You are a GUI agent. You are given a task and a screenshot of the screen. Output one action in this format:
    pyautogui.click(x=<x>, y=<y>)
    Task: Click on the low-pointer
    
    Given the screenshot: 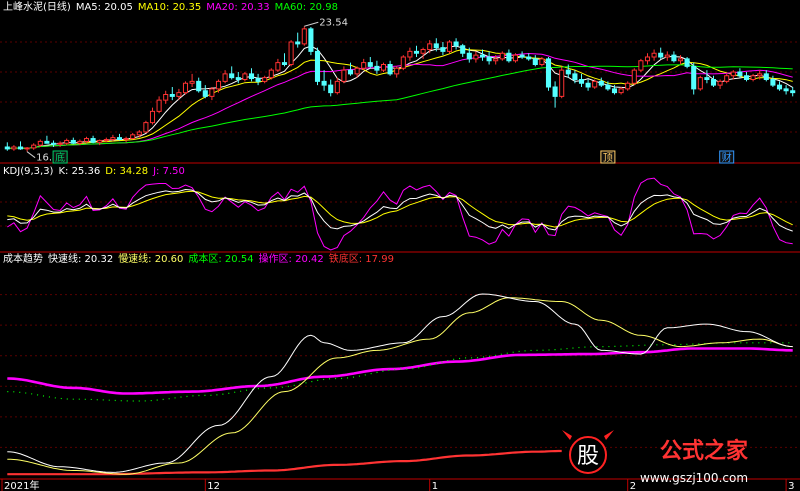 What is the action you would take?
    pyautogui.click(x=31, y=155)
    